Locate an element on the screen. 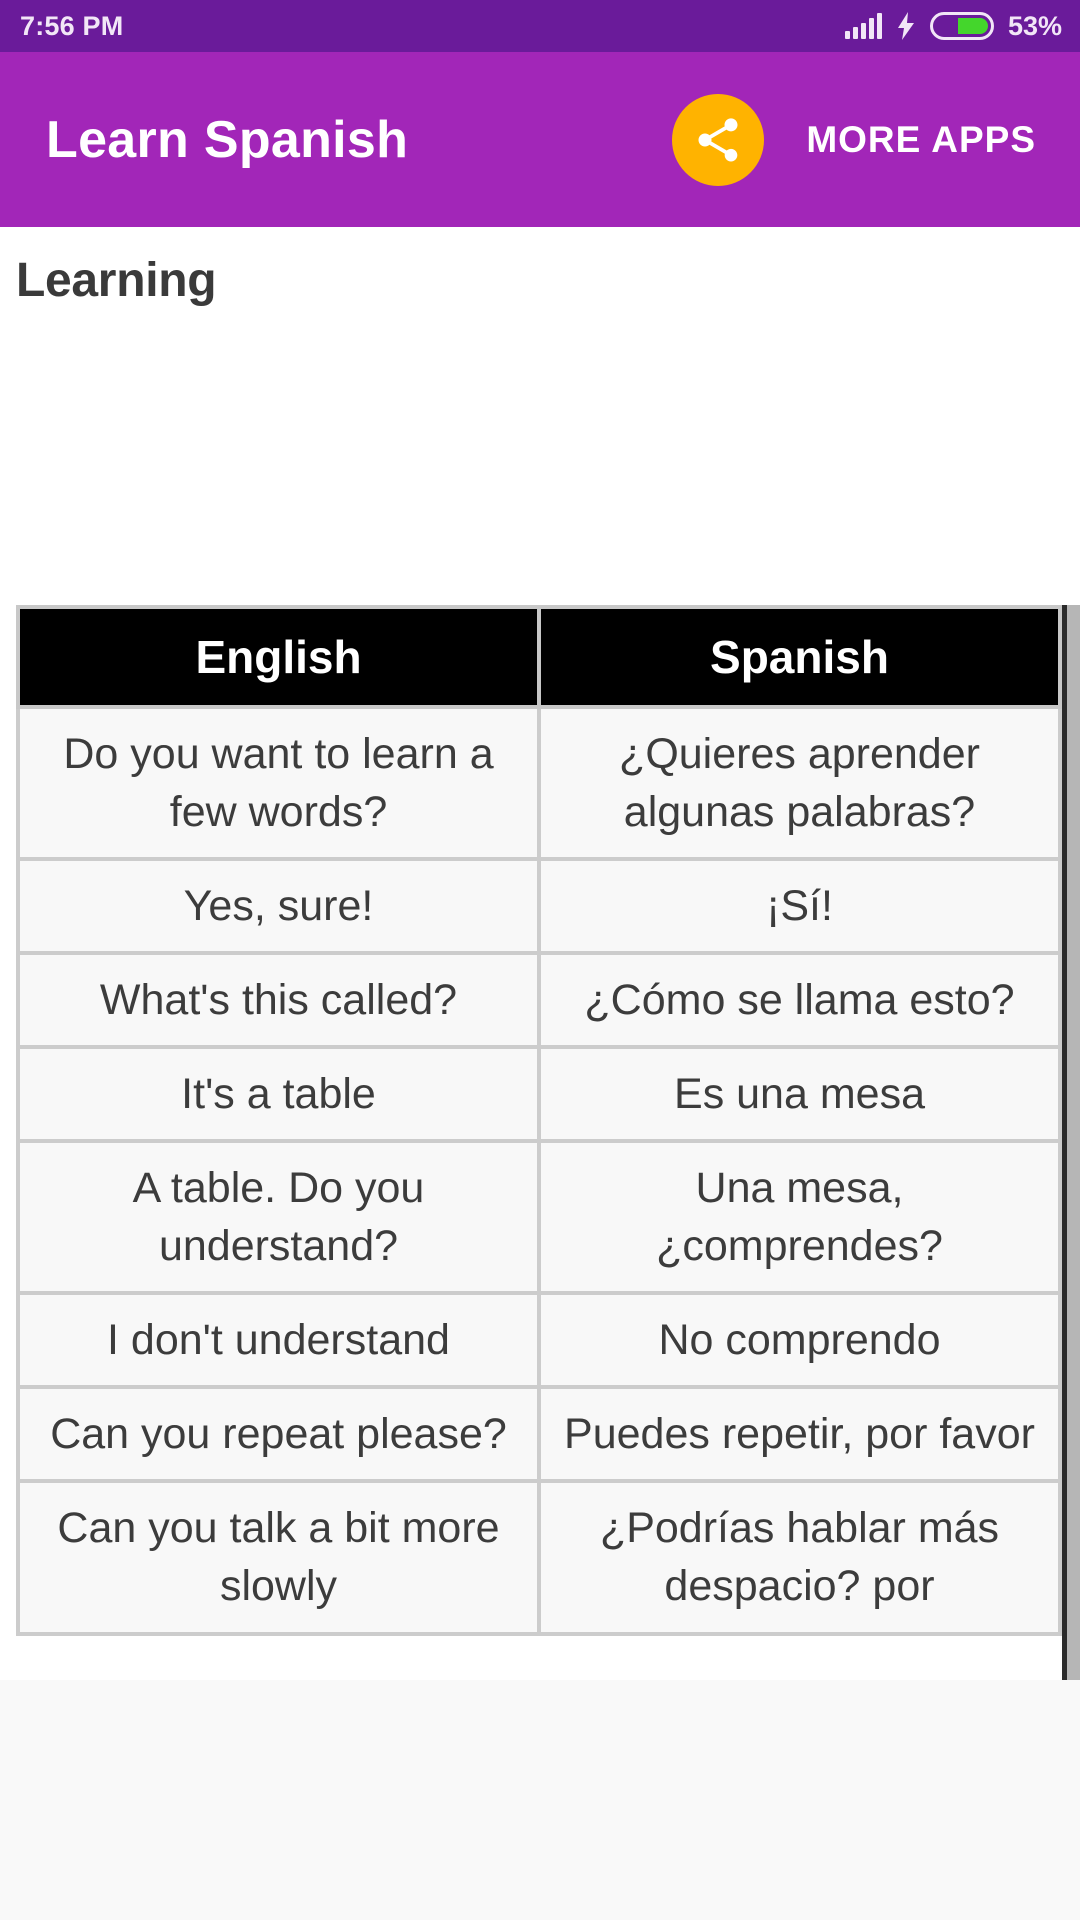  cell-spanish: ¡Sí! is located at coordinates (799, 906).